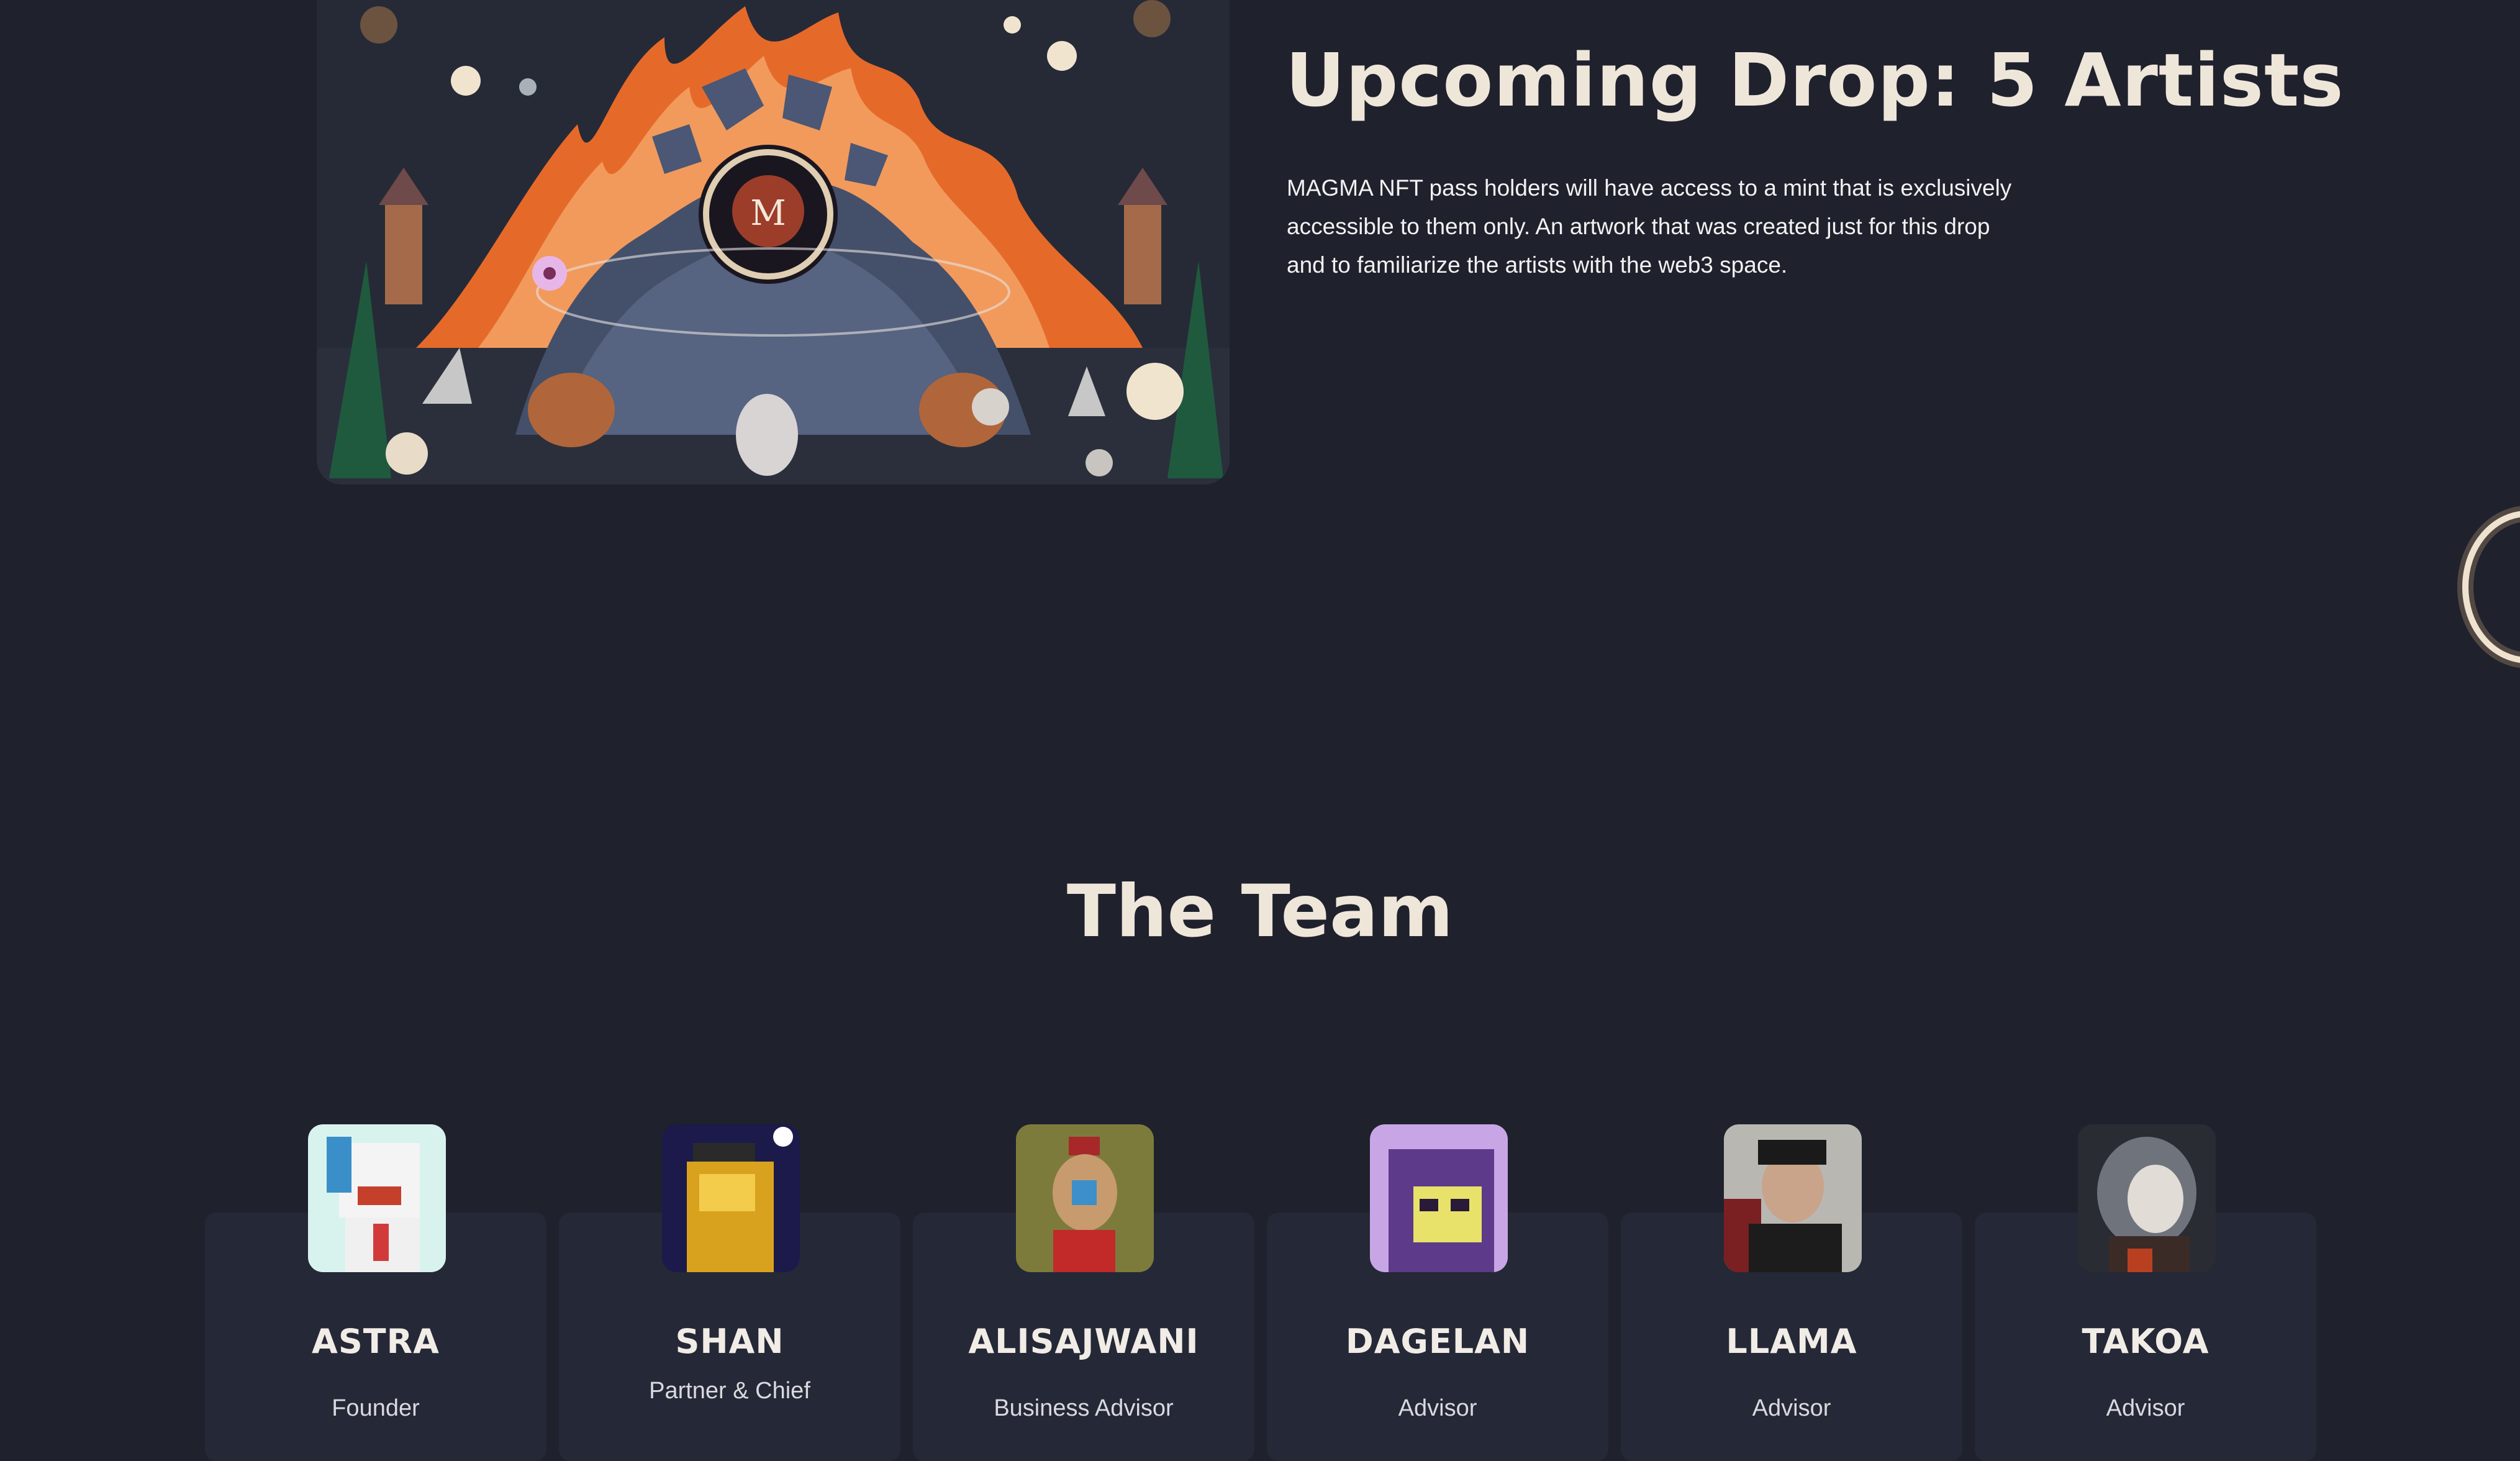 This screenshot has width=2520, height=1461. What do you see at coordinates (2146, 1342) in the screenshot?
I see `member-name: TAKOA` at bounding box center [2146, 1342].